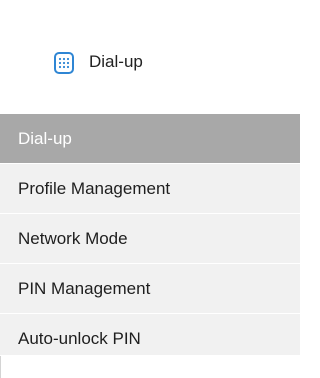 The height and width of the screenshot is (378, 320). I want to click on menu-item-label: PIN Management, so click(84, 288).